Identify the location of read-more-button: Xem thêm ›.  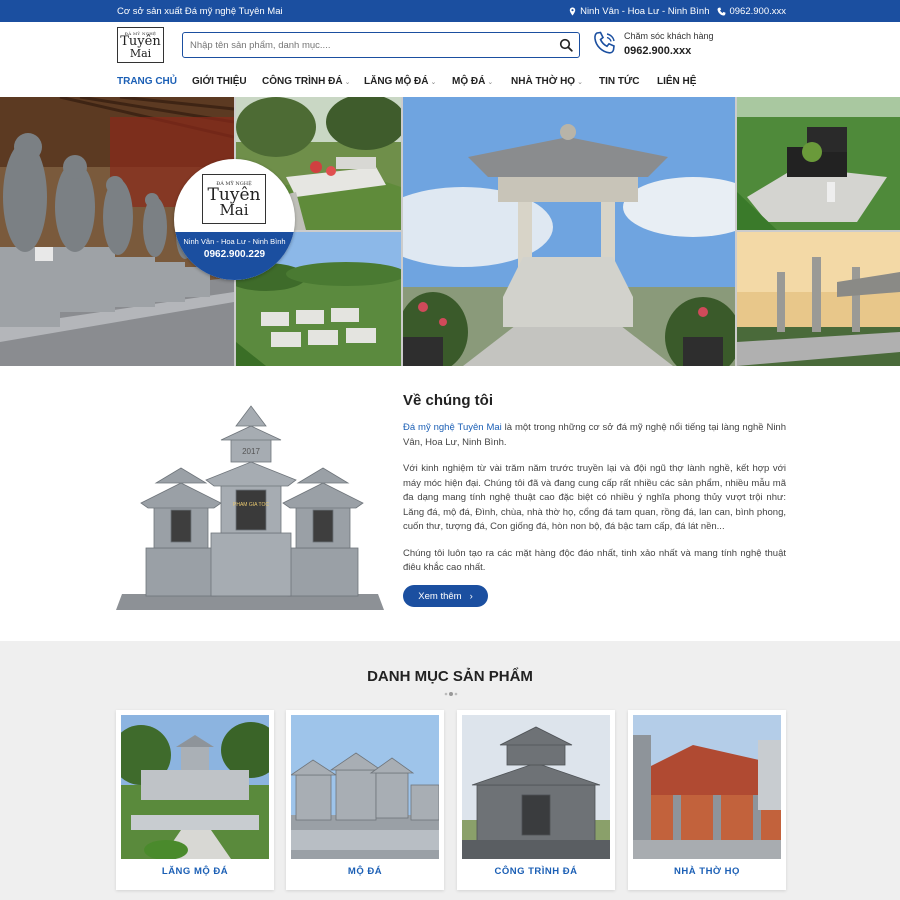
(445, 596).